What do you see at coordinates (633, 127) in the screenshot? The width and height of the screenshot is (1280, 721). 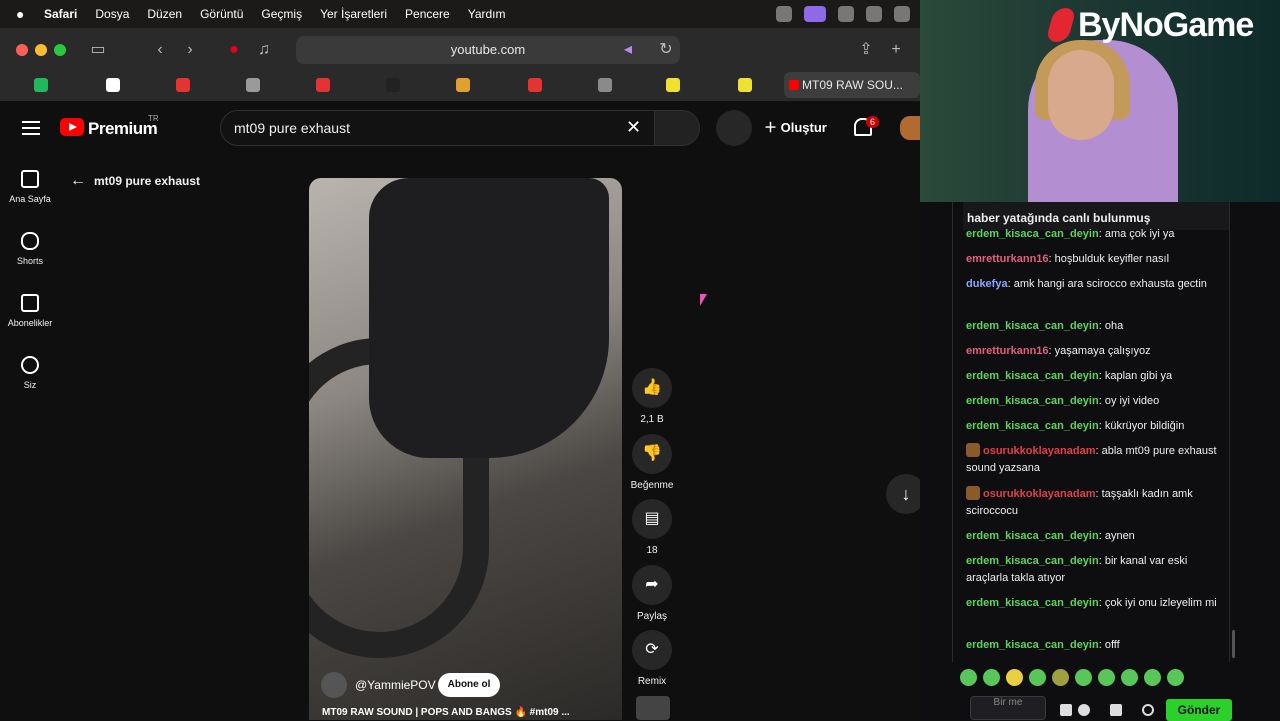 I see `clear-search-icon: ✕` at bounding box center [633, 127].